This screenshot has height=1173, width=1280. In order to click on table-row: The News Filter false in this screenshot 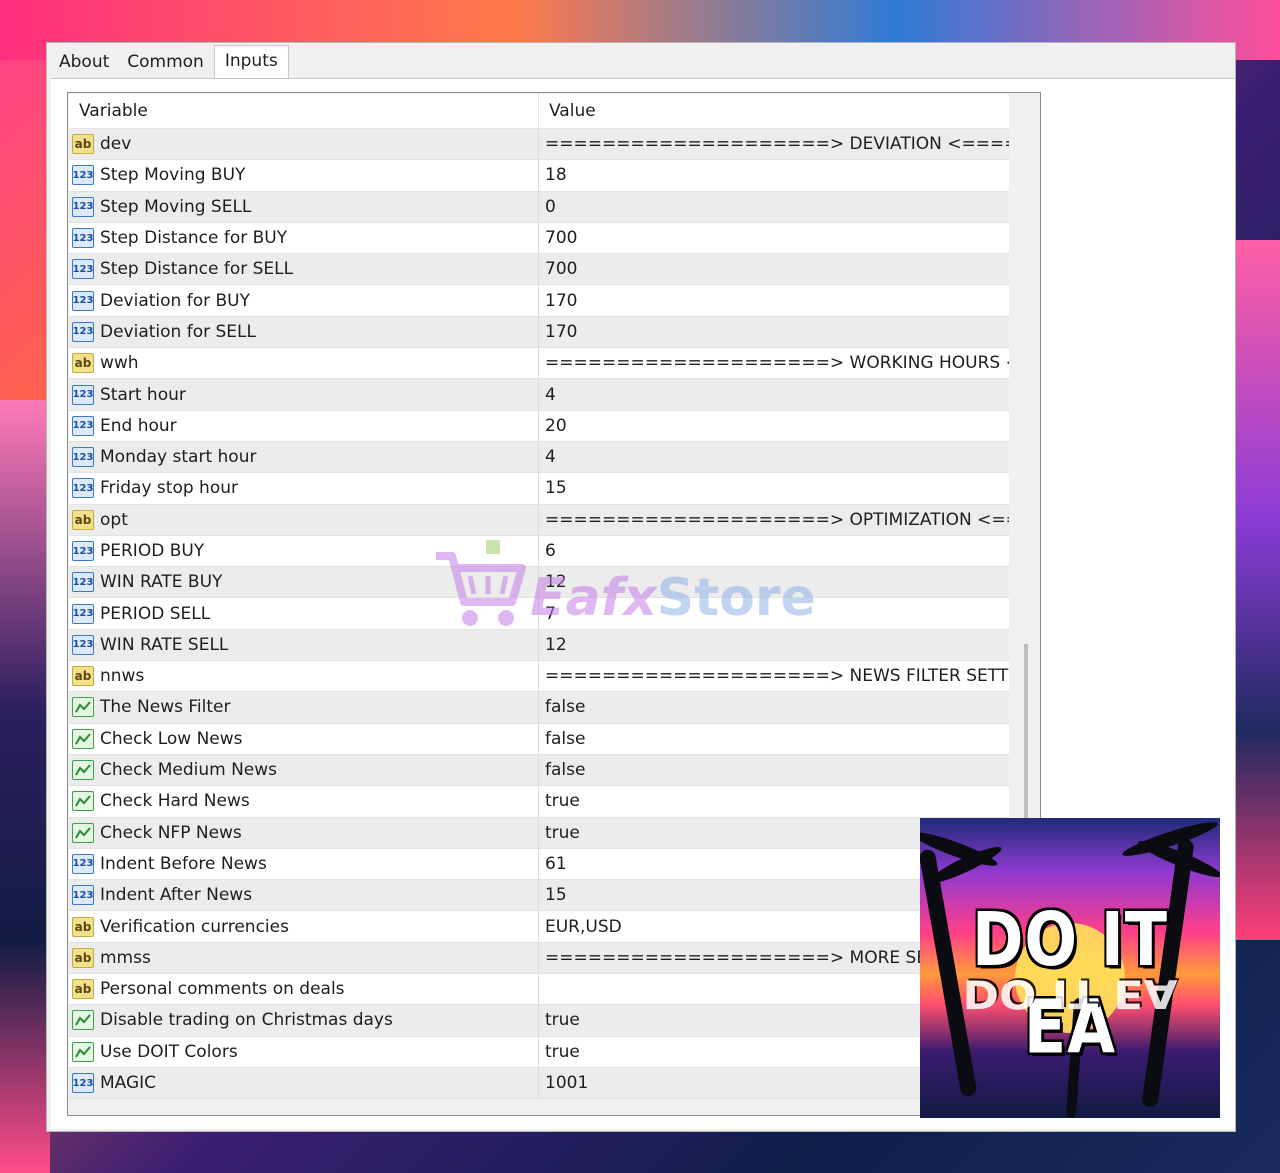, I will do `click(539, 708)`.